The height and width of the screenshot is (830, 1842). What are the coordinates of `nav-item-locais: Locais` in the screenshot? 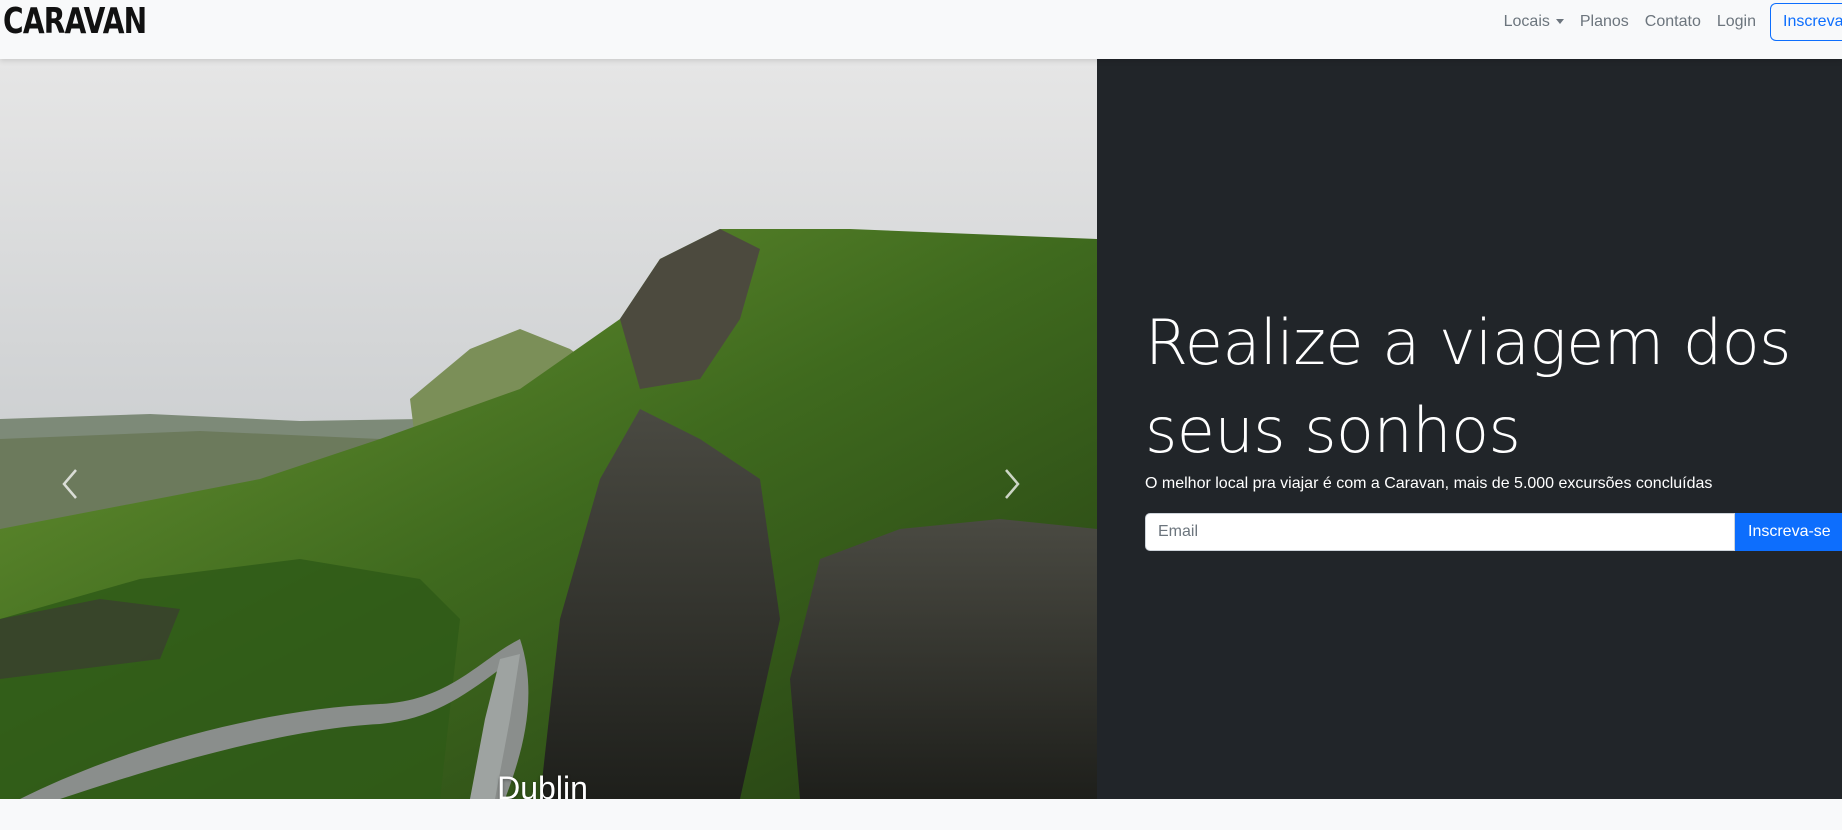 It's located at (1534, 22).